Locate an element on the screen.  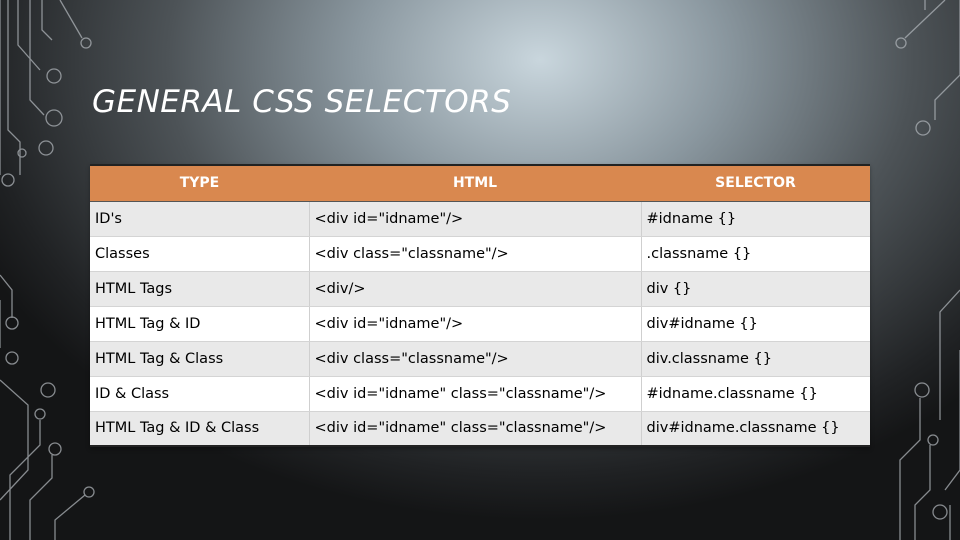
table-row: HTML Tags <div/> div {} is located at coordinates (480, 289).